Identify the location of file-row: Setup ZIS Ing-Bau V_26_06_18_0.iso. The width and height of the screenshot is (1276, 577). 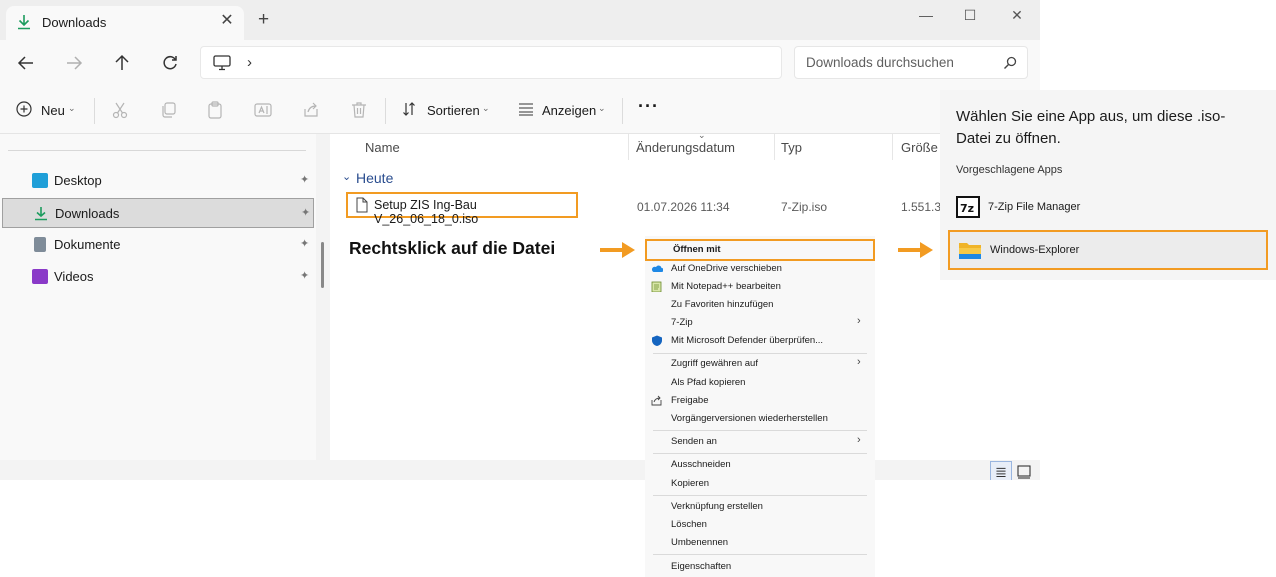
(462, 209).